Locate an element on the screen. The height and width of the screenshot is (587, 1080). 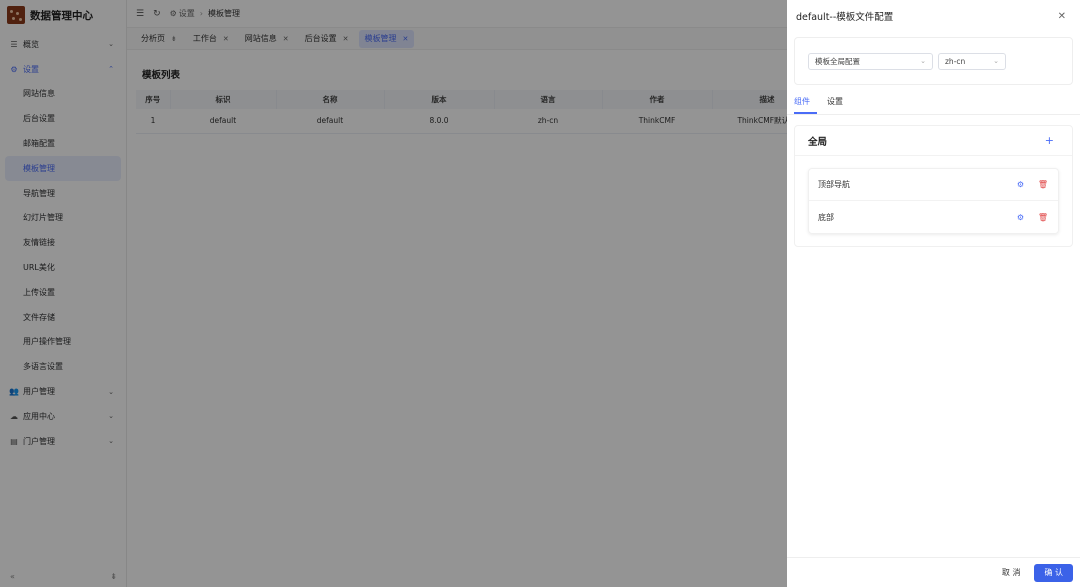
list-item-label: 底部 is located at coordinates (826, 217).